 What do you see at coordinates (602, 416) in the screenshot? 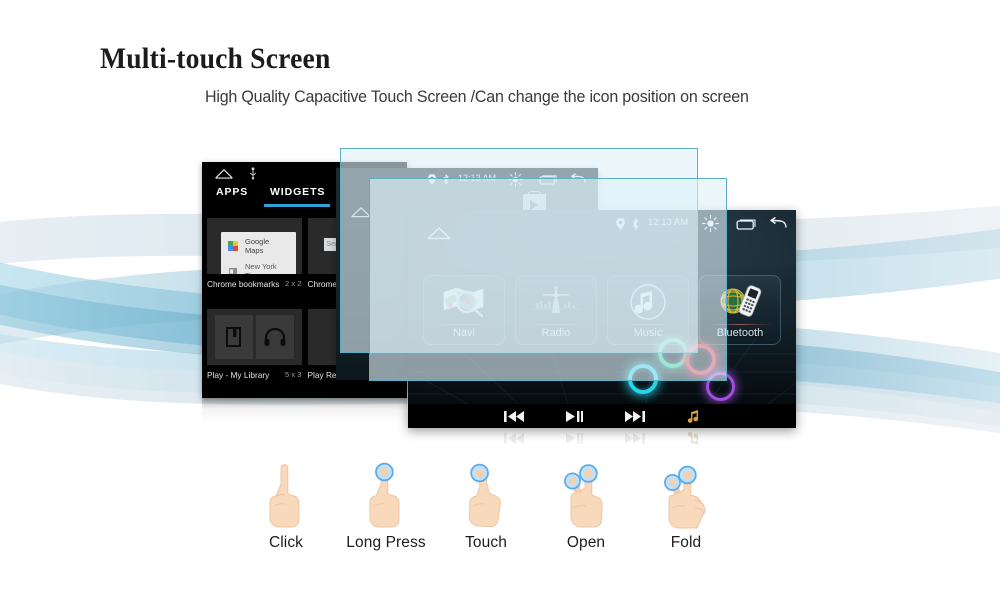
I see `media-control-bar` at bounding box center [602, 416].